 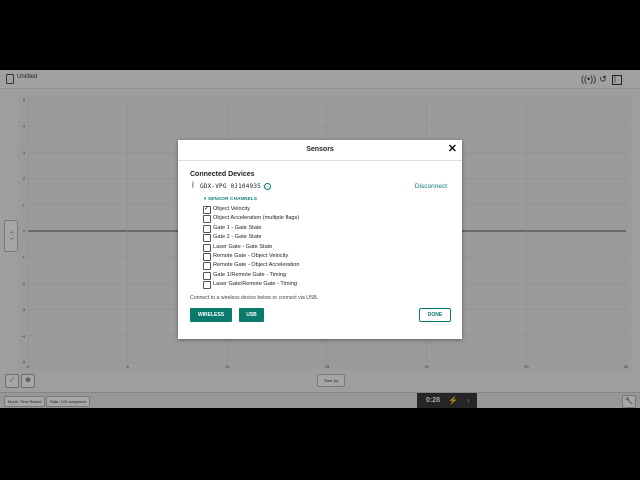 I want to click on sensor-channels-toggle: ▾ SENSOR CHANNELS, so click(x=230, y=199).